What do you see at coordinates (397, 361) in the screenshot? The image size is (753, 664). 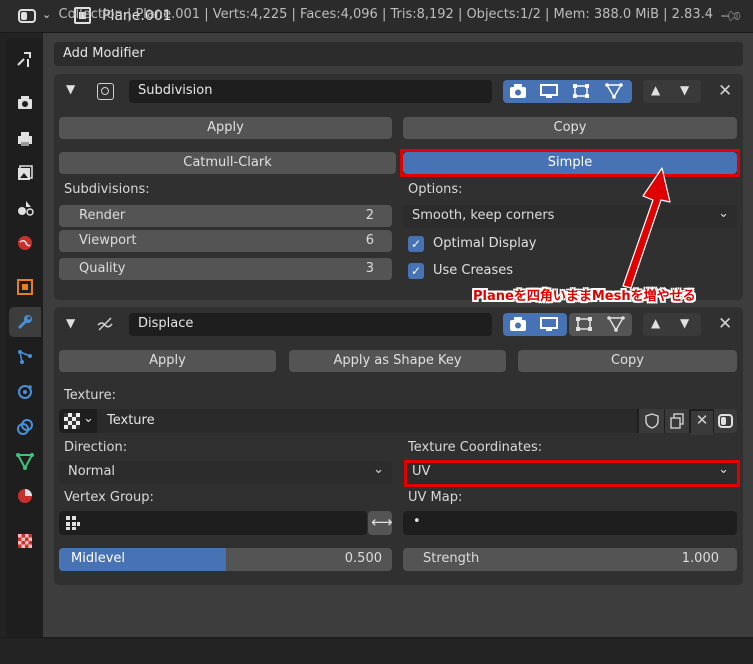 I see `apply-as-shape-key-button: Apply as Shape Key` at bounding box center [397, 361].